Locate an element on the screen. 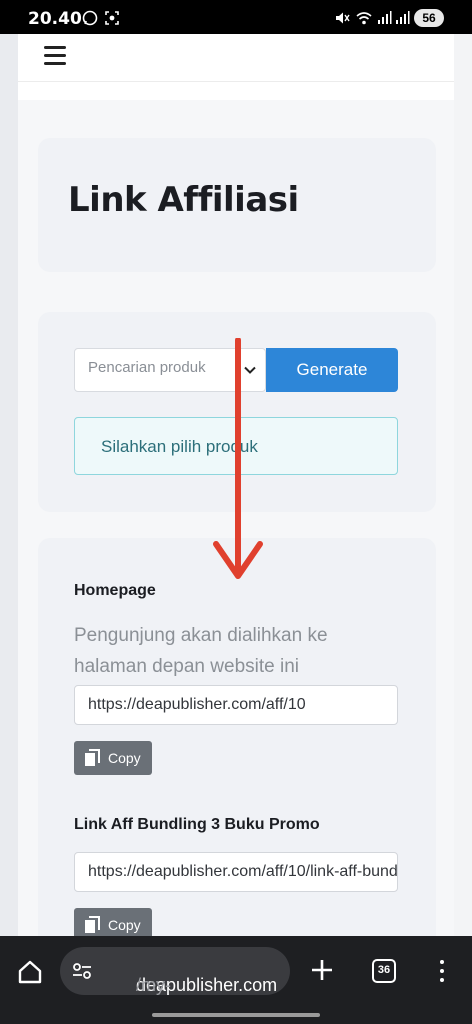  gesture-handle is located at coordinates (236, 1015).